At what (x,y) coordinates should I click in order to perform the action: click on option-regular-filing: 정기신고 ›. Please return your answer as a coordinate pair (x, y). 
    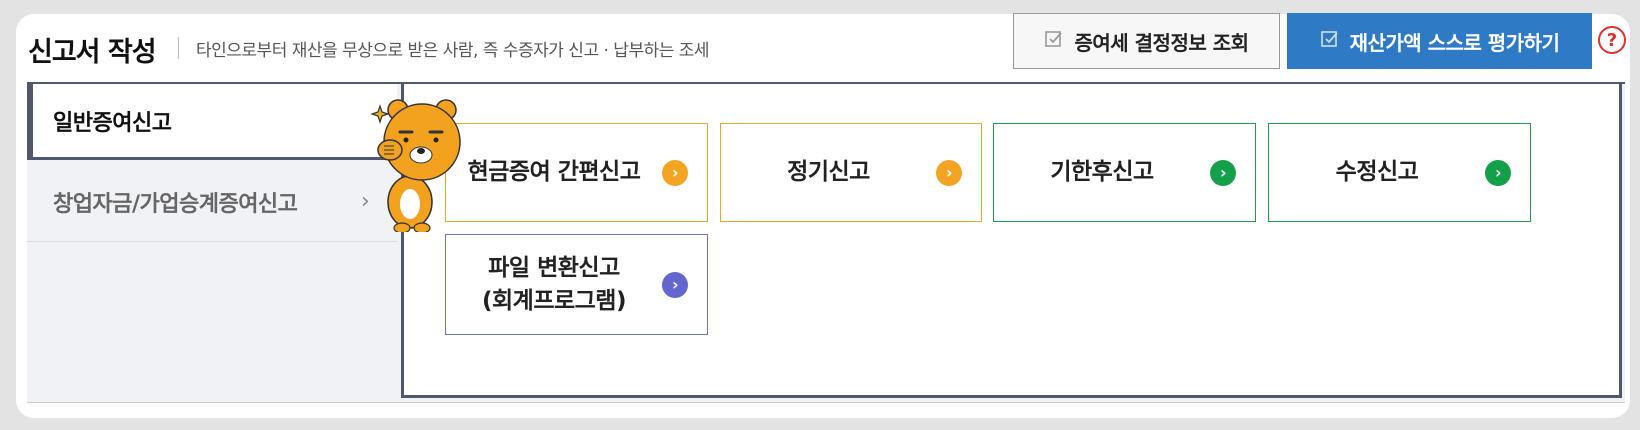
    Looking at the image, I should click on (851, 172).